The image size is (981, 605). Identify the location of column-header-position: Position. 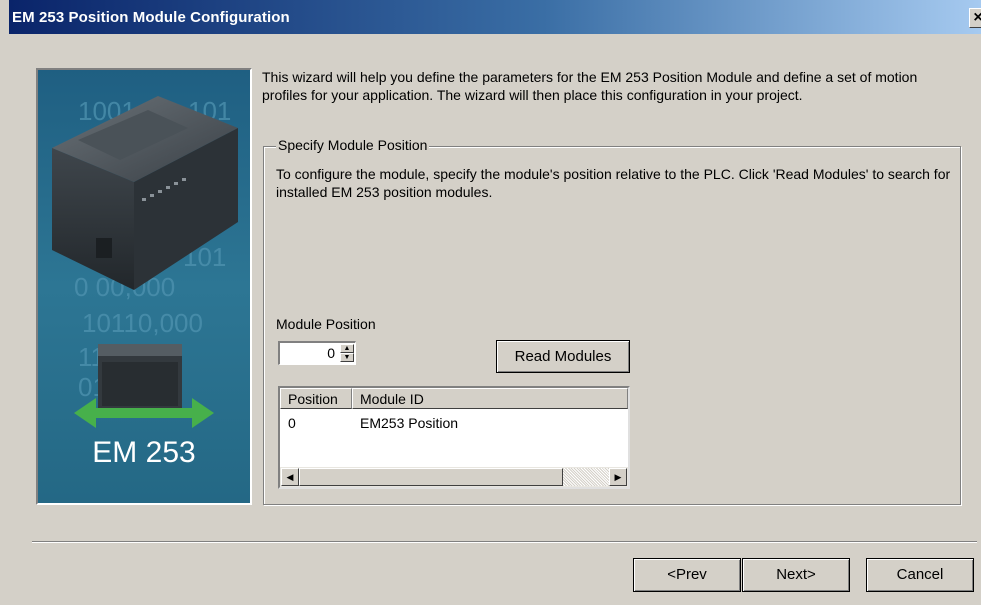
(316, 398).